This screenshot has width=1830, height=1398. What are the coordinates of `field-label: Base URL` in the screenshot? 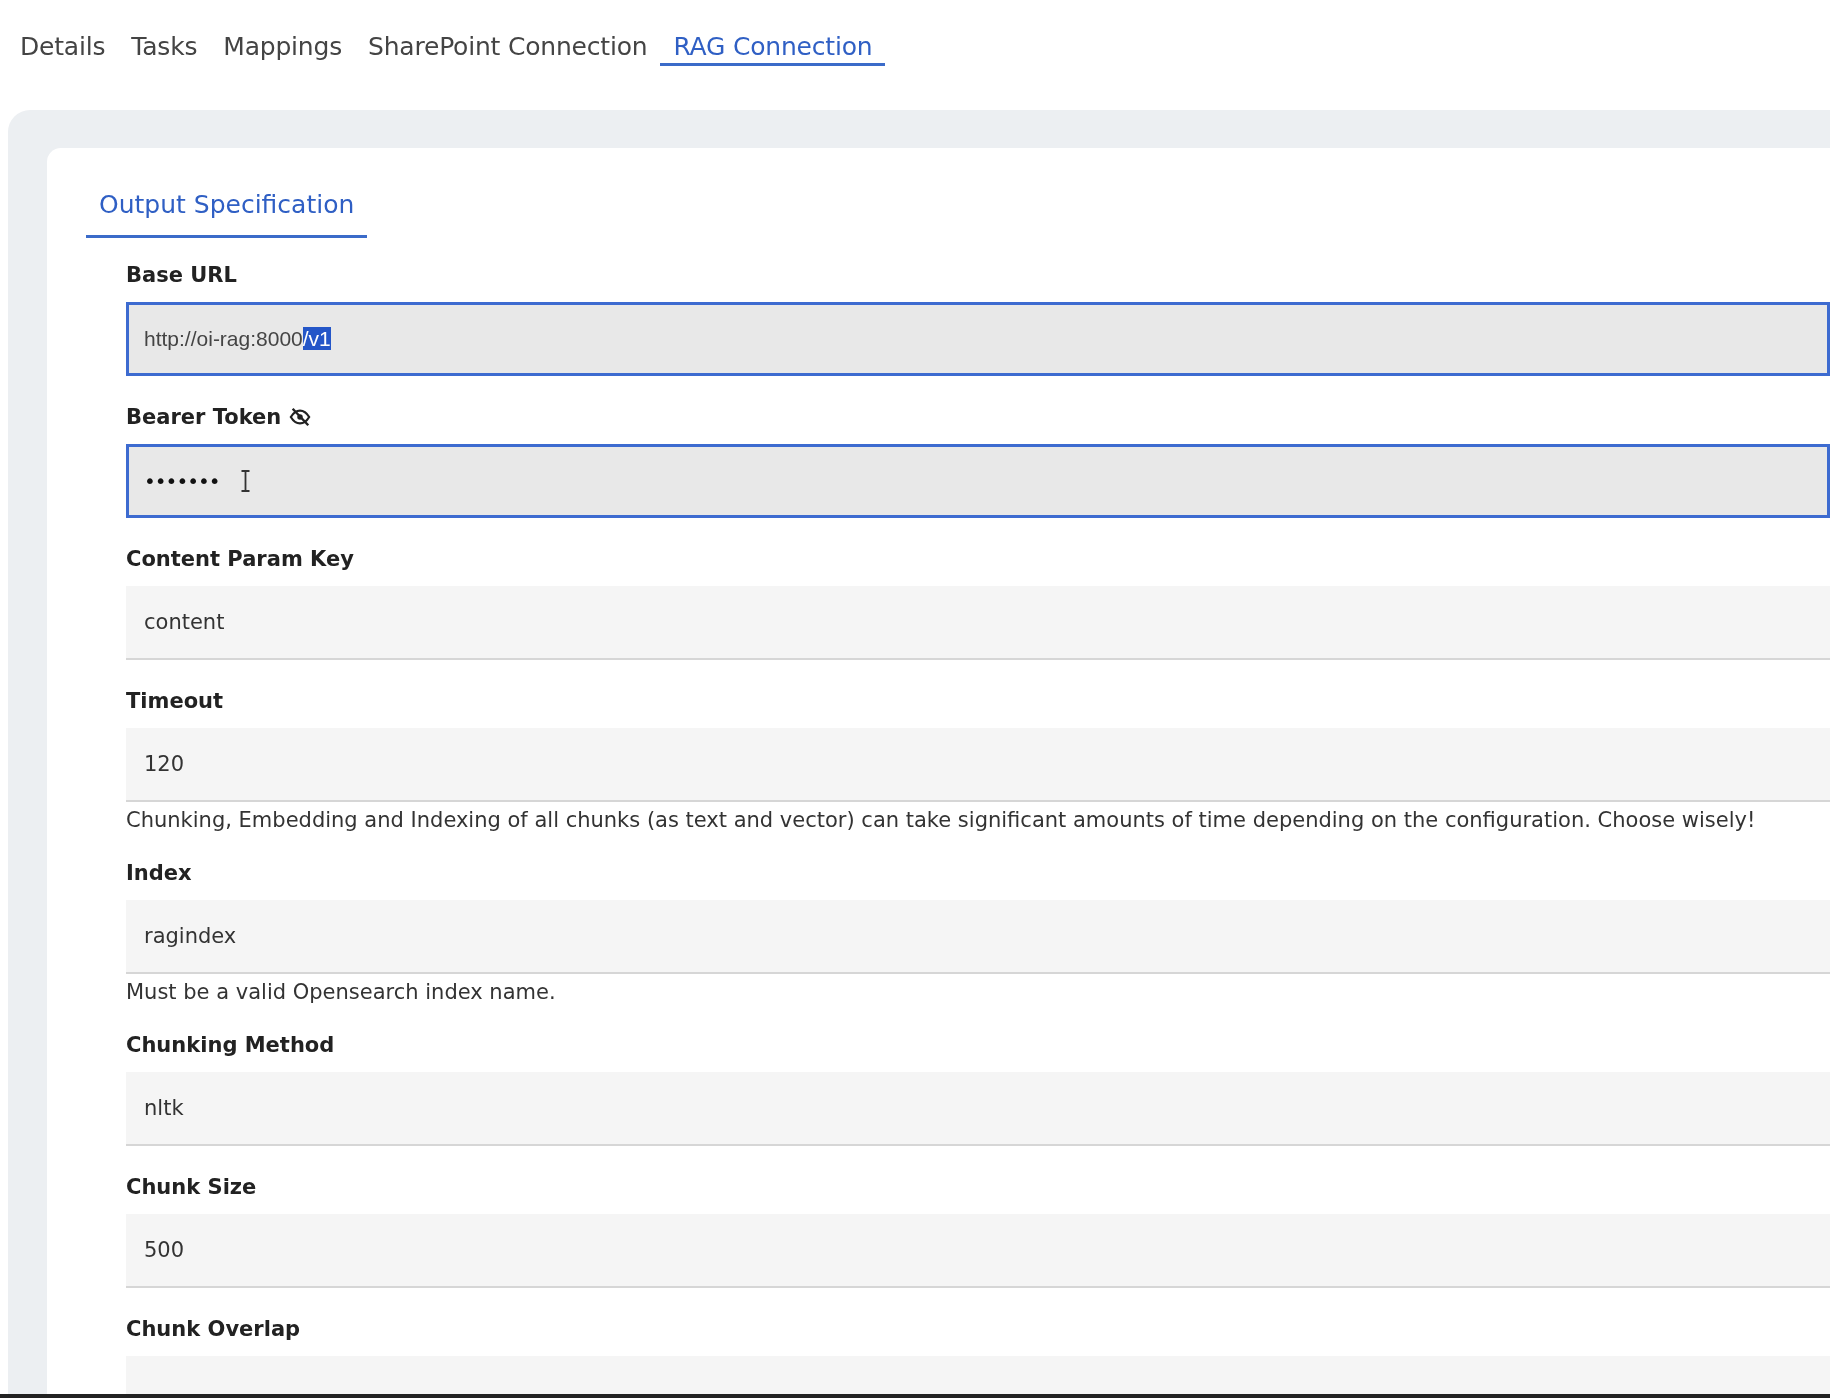 It's located at (181, 275).